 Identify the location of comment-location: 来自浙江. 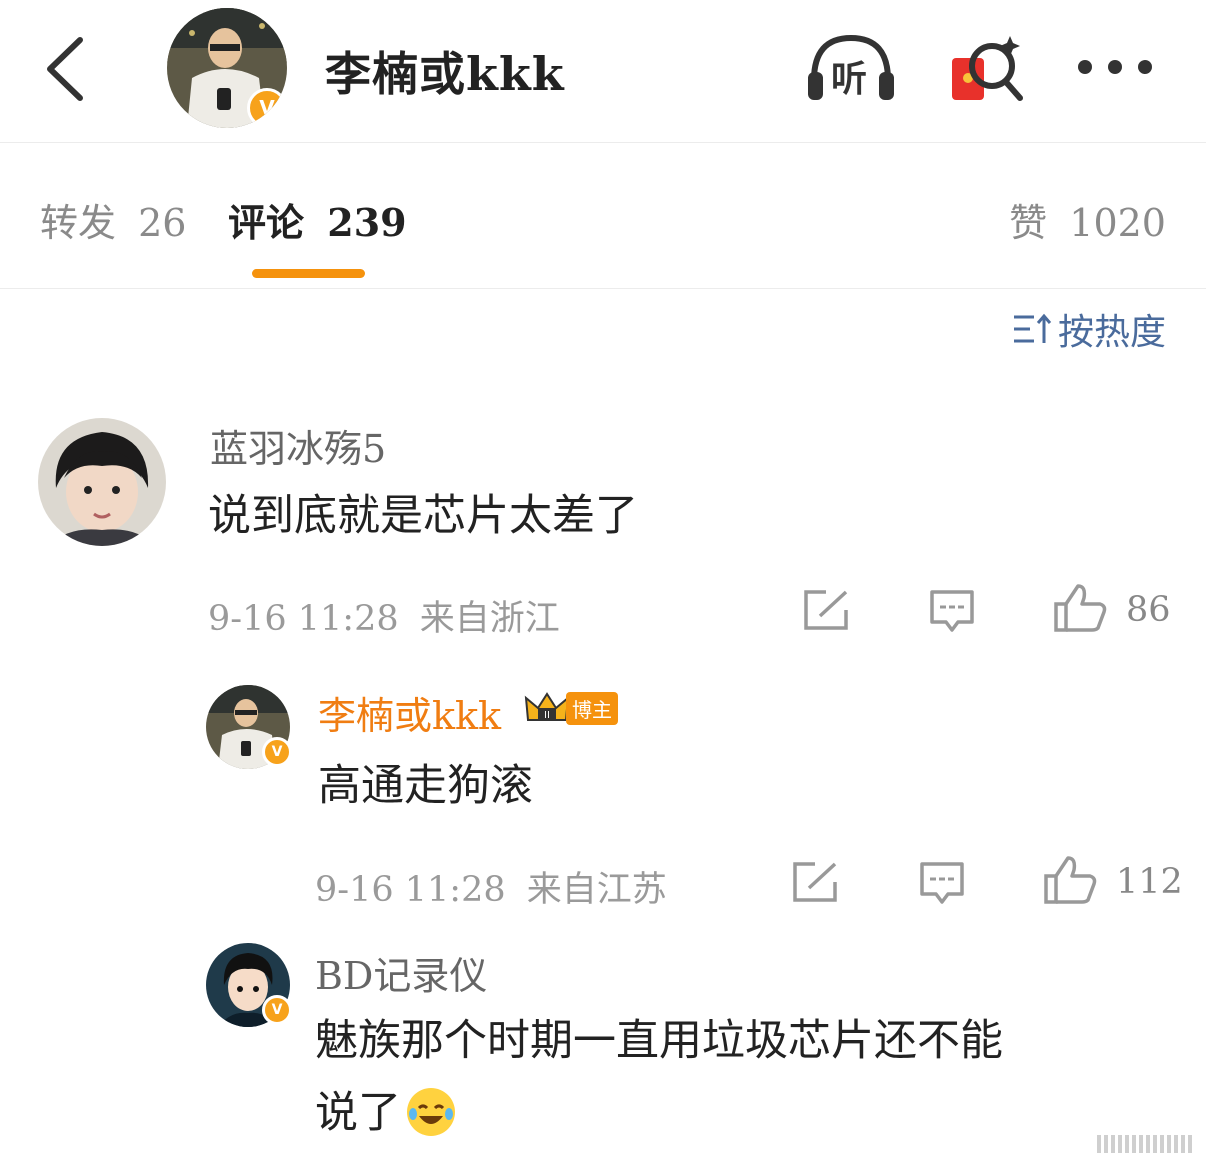
(489, 619).